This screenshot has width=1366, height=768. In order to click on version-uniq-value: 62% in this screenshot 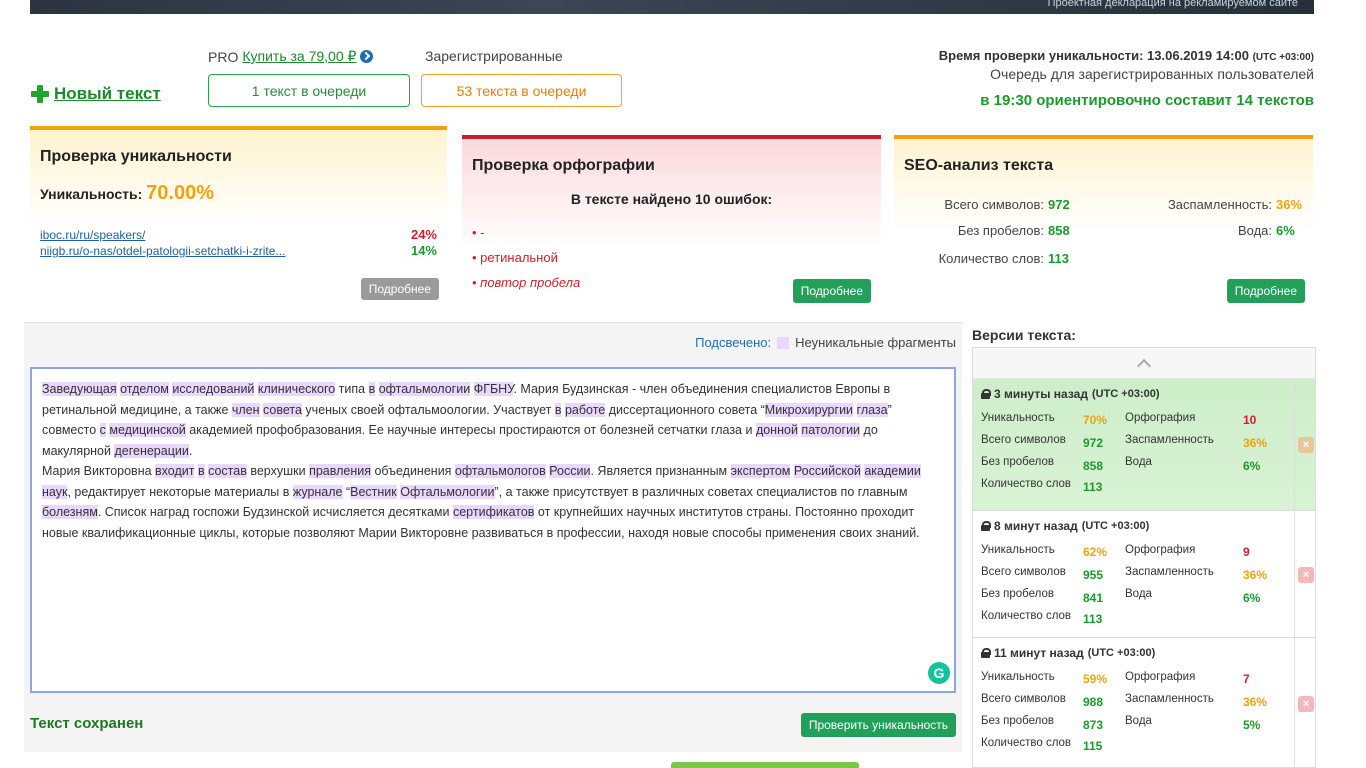, I will do `click(1095, 552)`.